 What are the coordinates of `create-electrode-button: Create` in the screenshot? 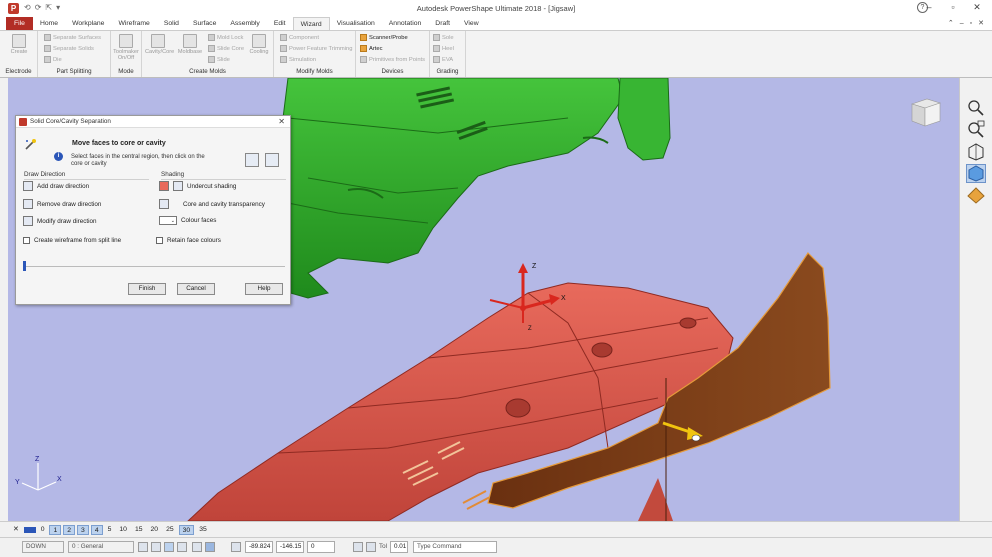 It's located at (19, 44).